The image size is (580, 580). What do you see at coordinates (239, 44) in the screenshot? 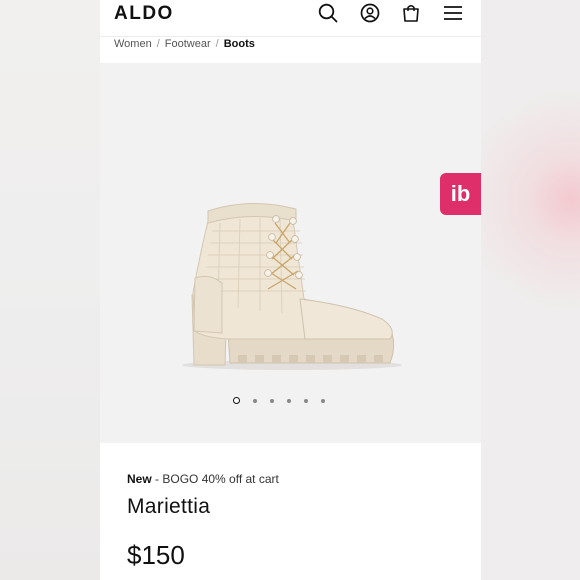
I see `breadcrumb-current: Boots` at bounding box center [239, 44].